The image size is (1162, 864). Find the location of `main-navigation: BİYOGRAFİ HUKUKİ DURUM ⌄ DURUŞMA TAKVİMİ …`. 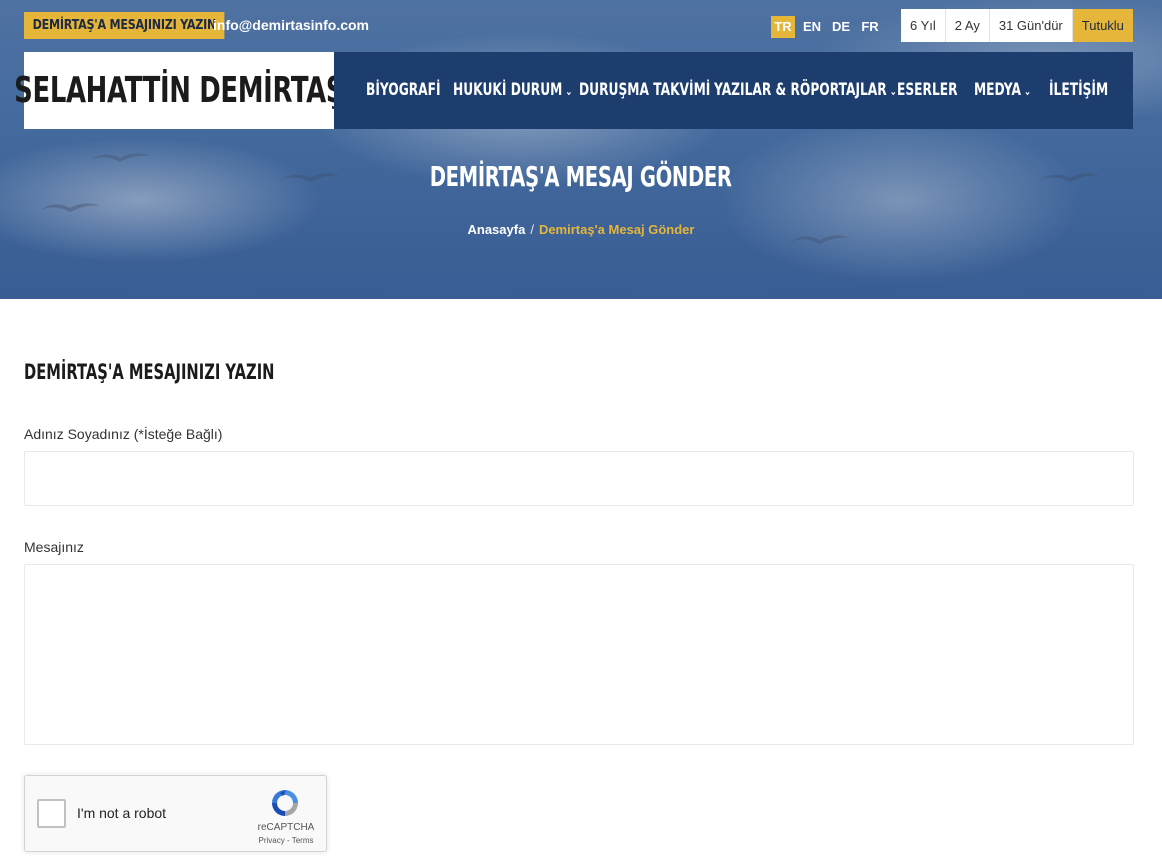

main-navigation: BİYOGRAFİ HUKUKİ DURUM ⌄ DURUŞMA TAKVİMİ … is located at coordinates (733, 90).